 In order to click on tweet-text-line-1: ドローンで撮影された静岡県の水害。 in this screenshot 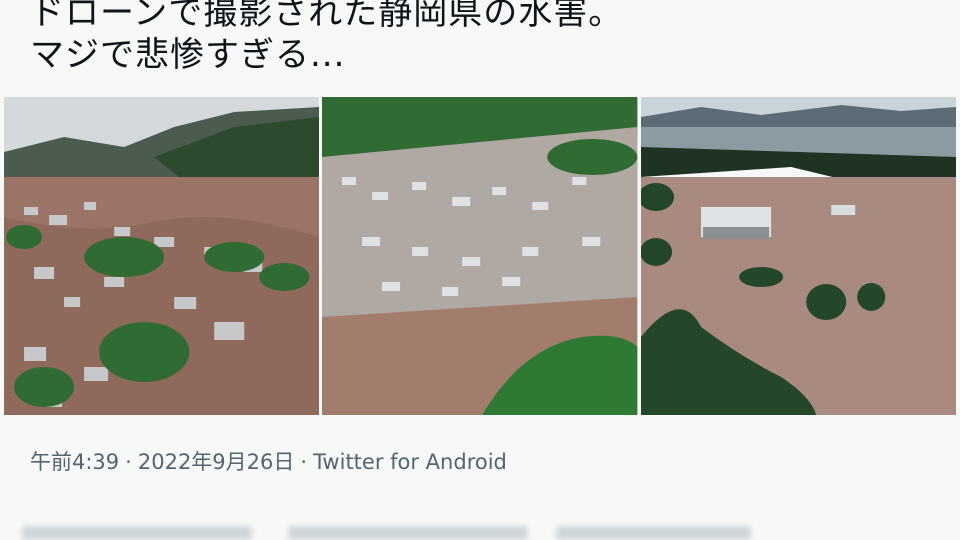, I will do `click(327, 16)`.